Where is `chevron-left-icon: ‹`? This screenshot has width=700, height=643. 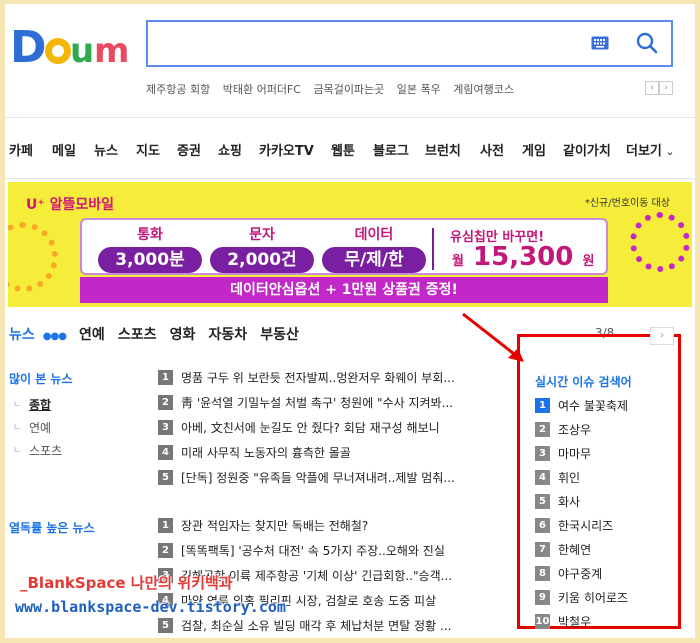 chevron-left-icon: ‹ is located at coordinates (652, 88).